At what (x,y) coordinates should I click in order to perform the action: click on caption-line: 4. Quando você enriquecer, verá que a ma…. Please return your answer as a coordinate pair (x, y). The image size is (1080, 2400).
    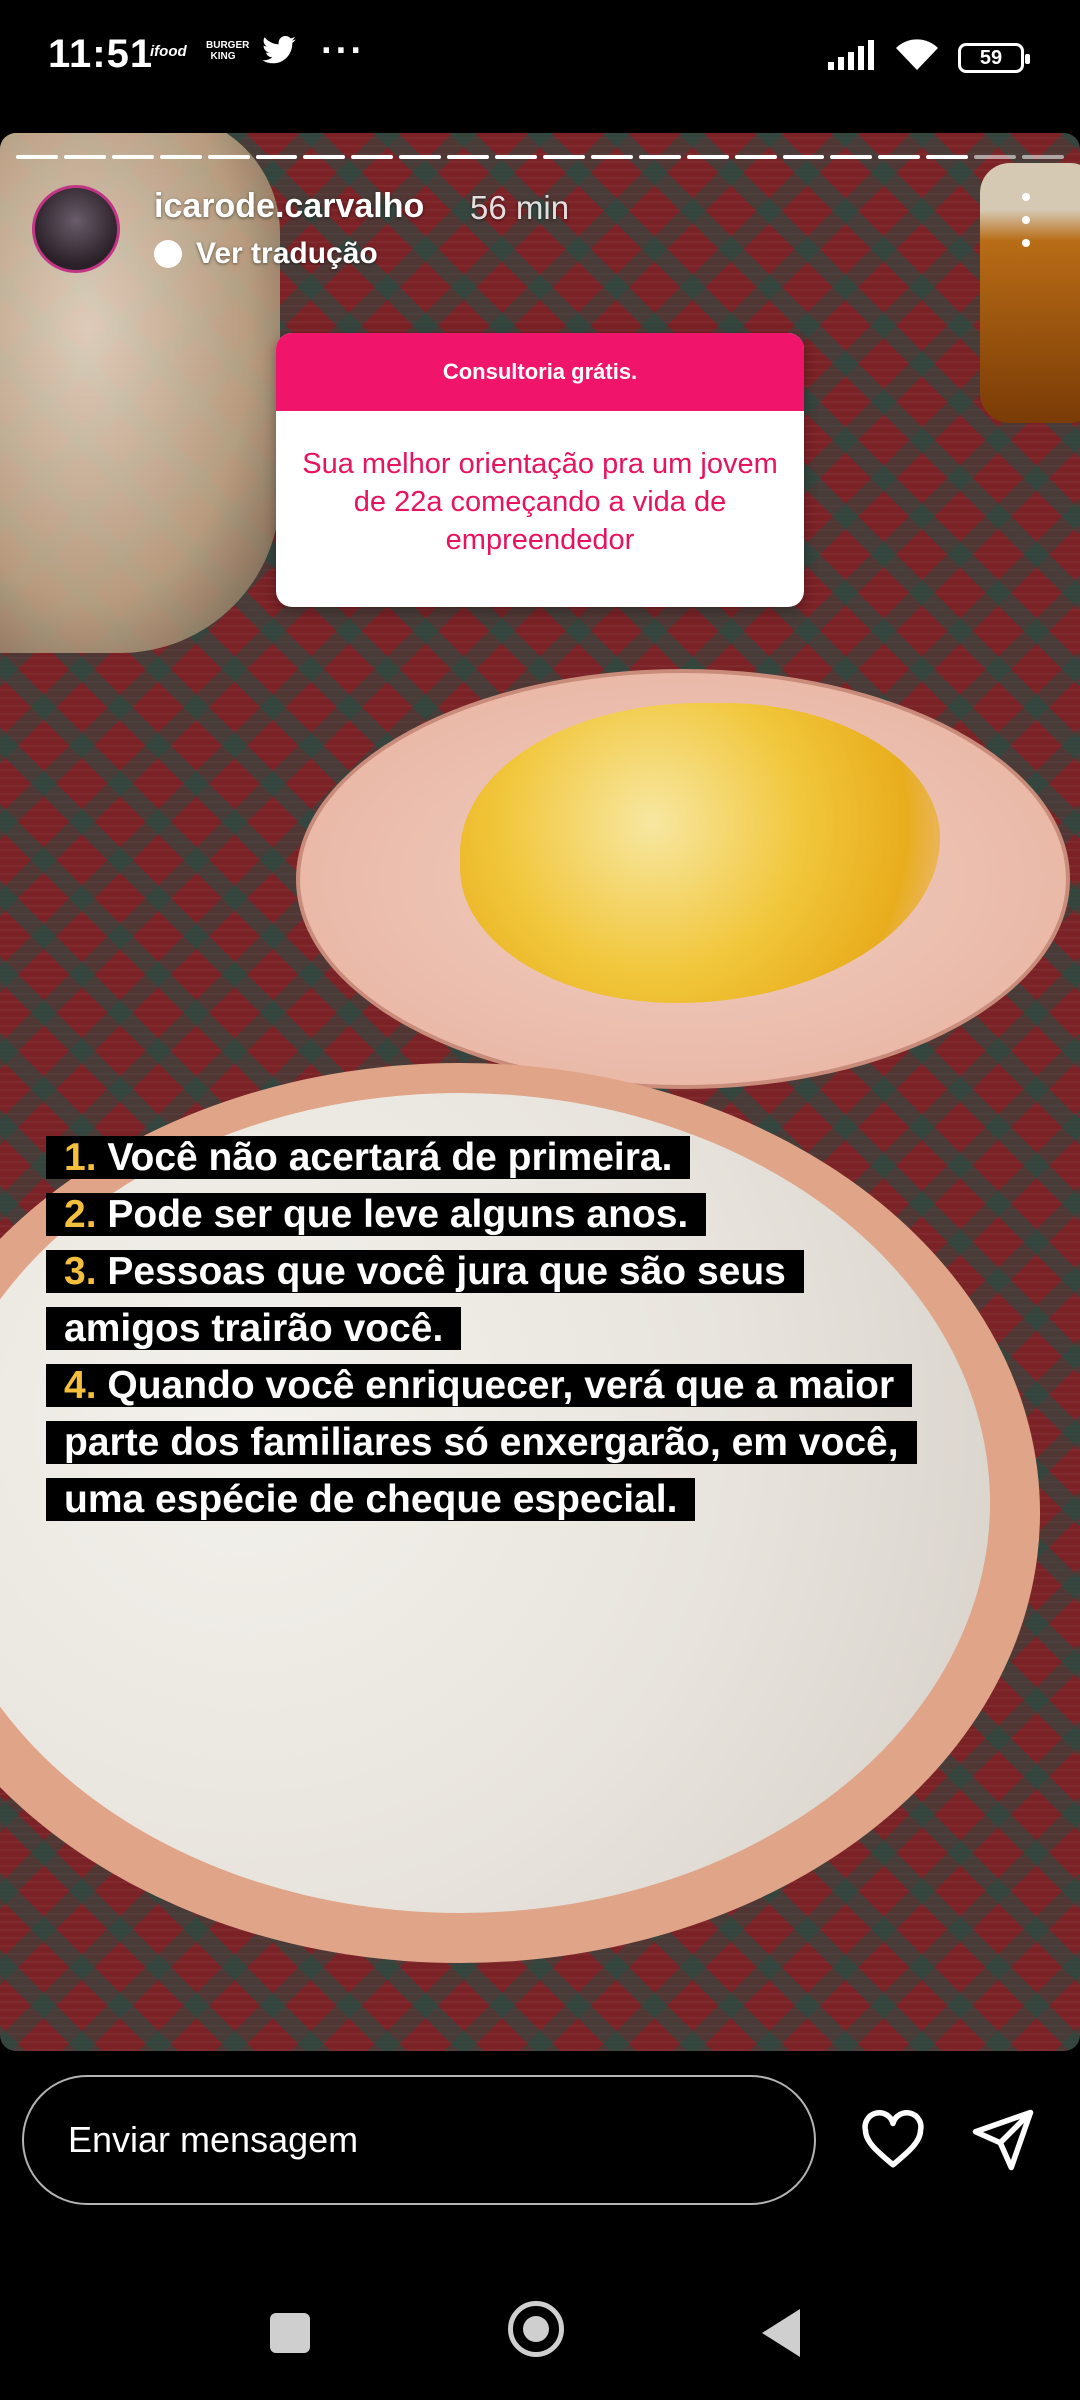
    Looking at the image, I should click on (541, 1385).